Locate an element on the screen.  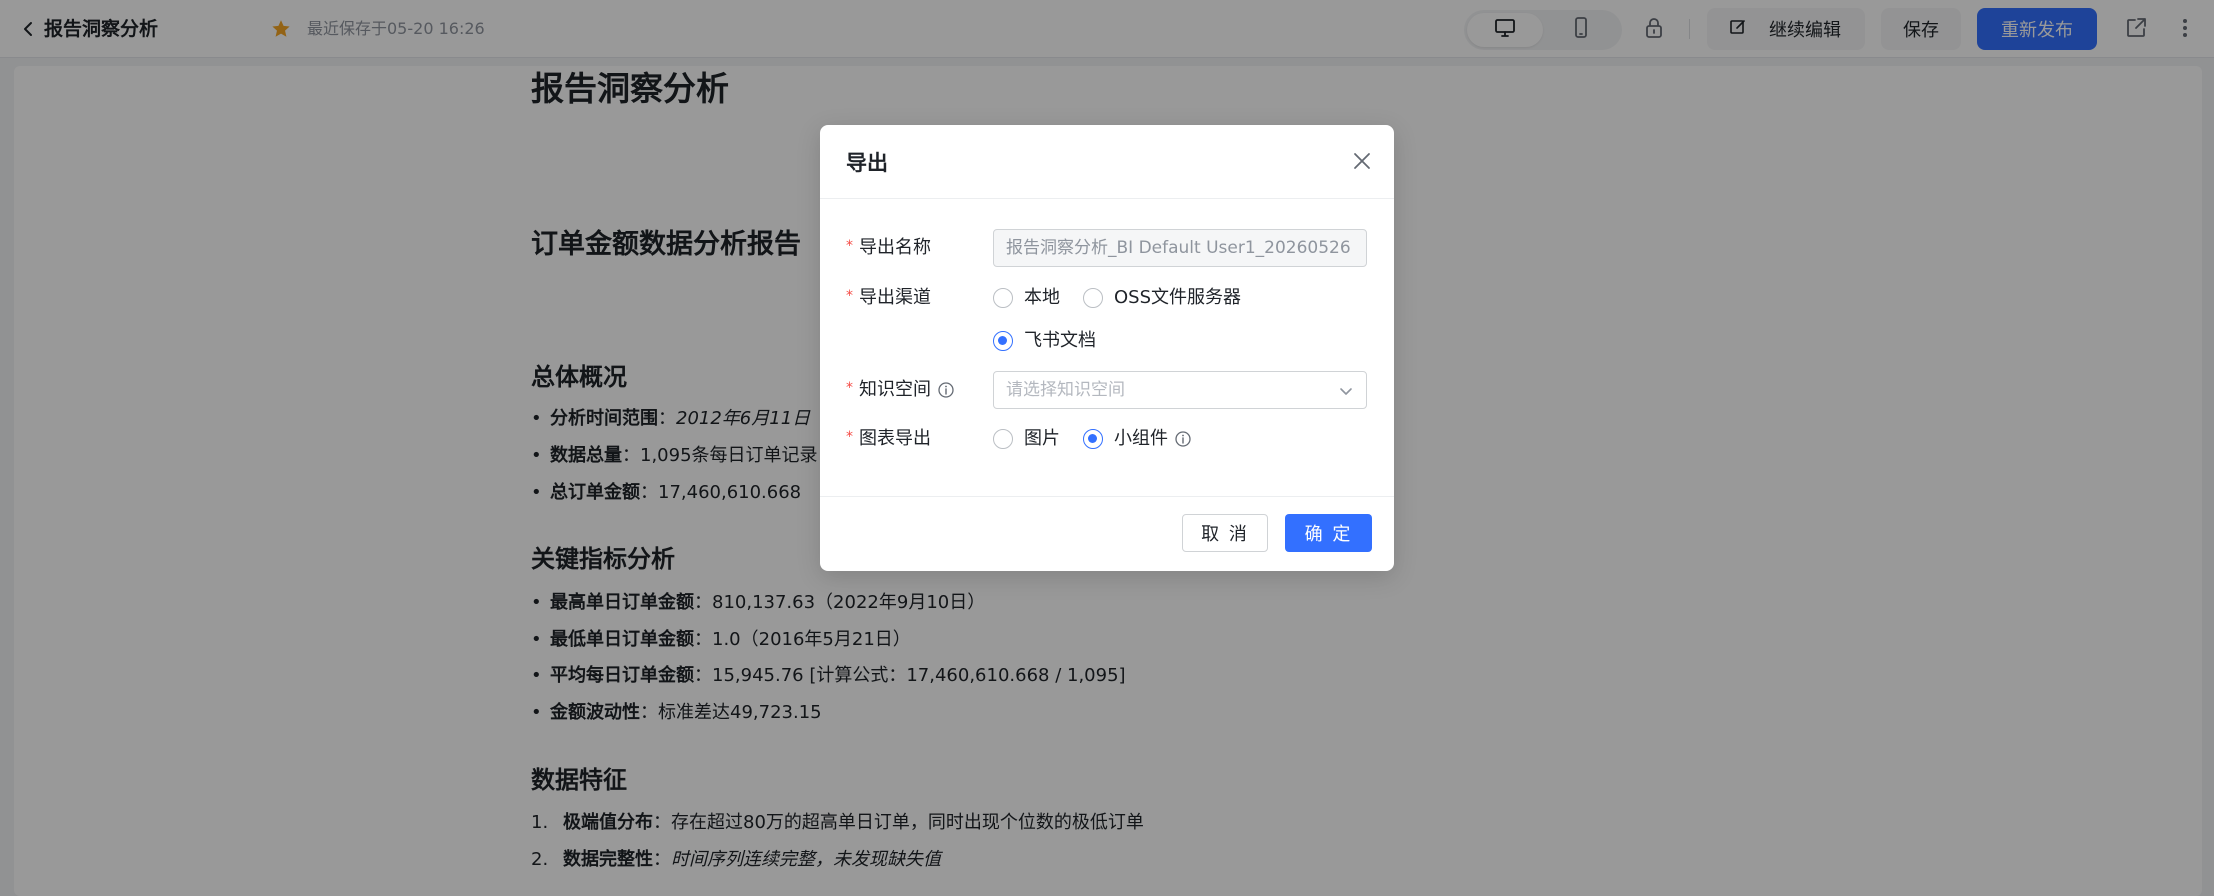
knowledge-space-label: * 知识空间 is located at coordinates (900, 390).